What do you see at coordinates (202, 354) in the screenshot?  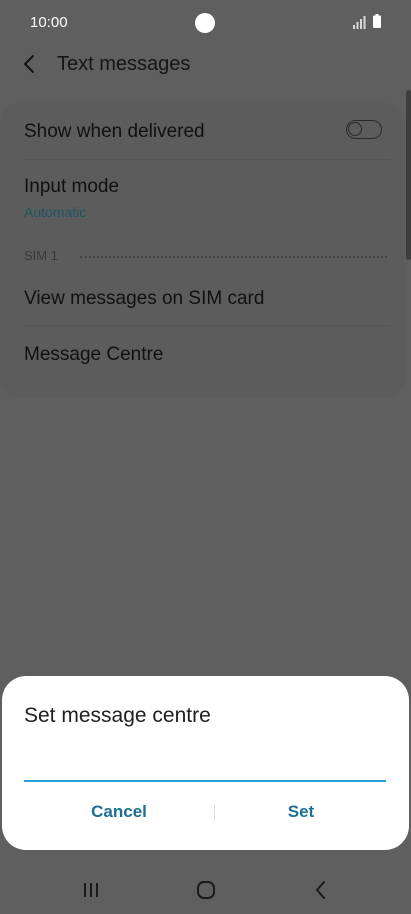 I see `setting-message-centre: Message Centre` at bounding box center [202, 354].